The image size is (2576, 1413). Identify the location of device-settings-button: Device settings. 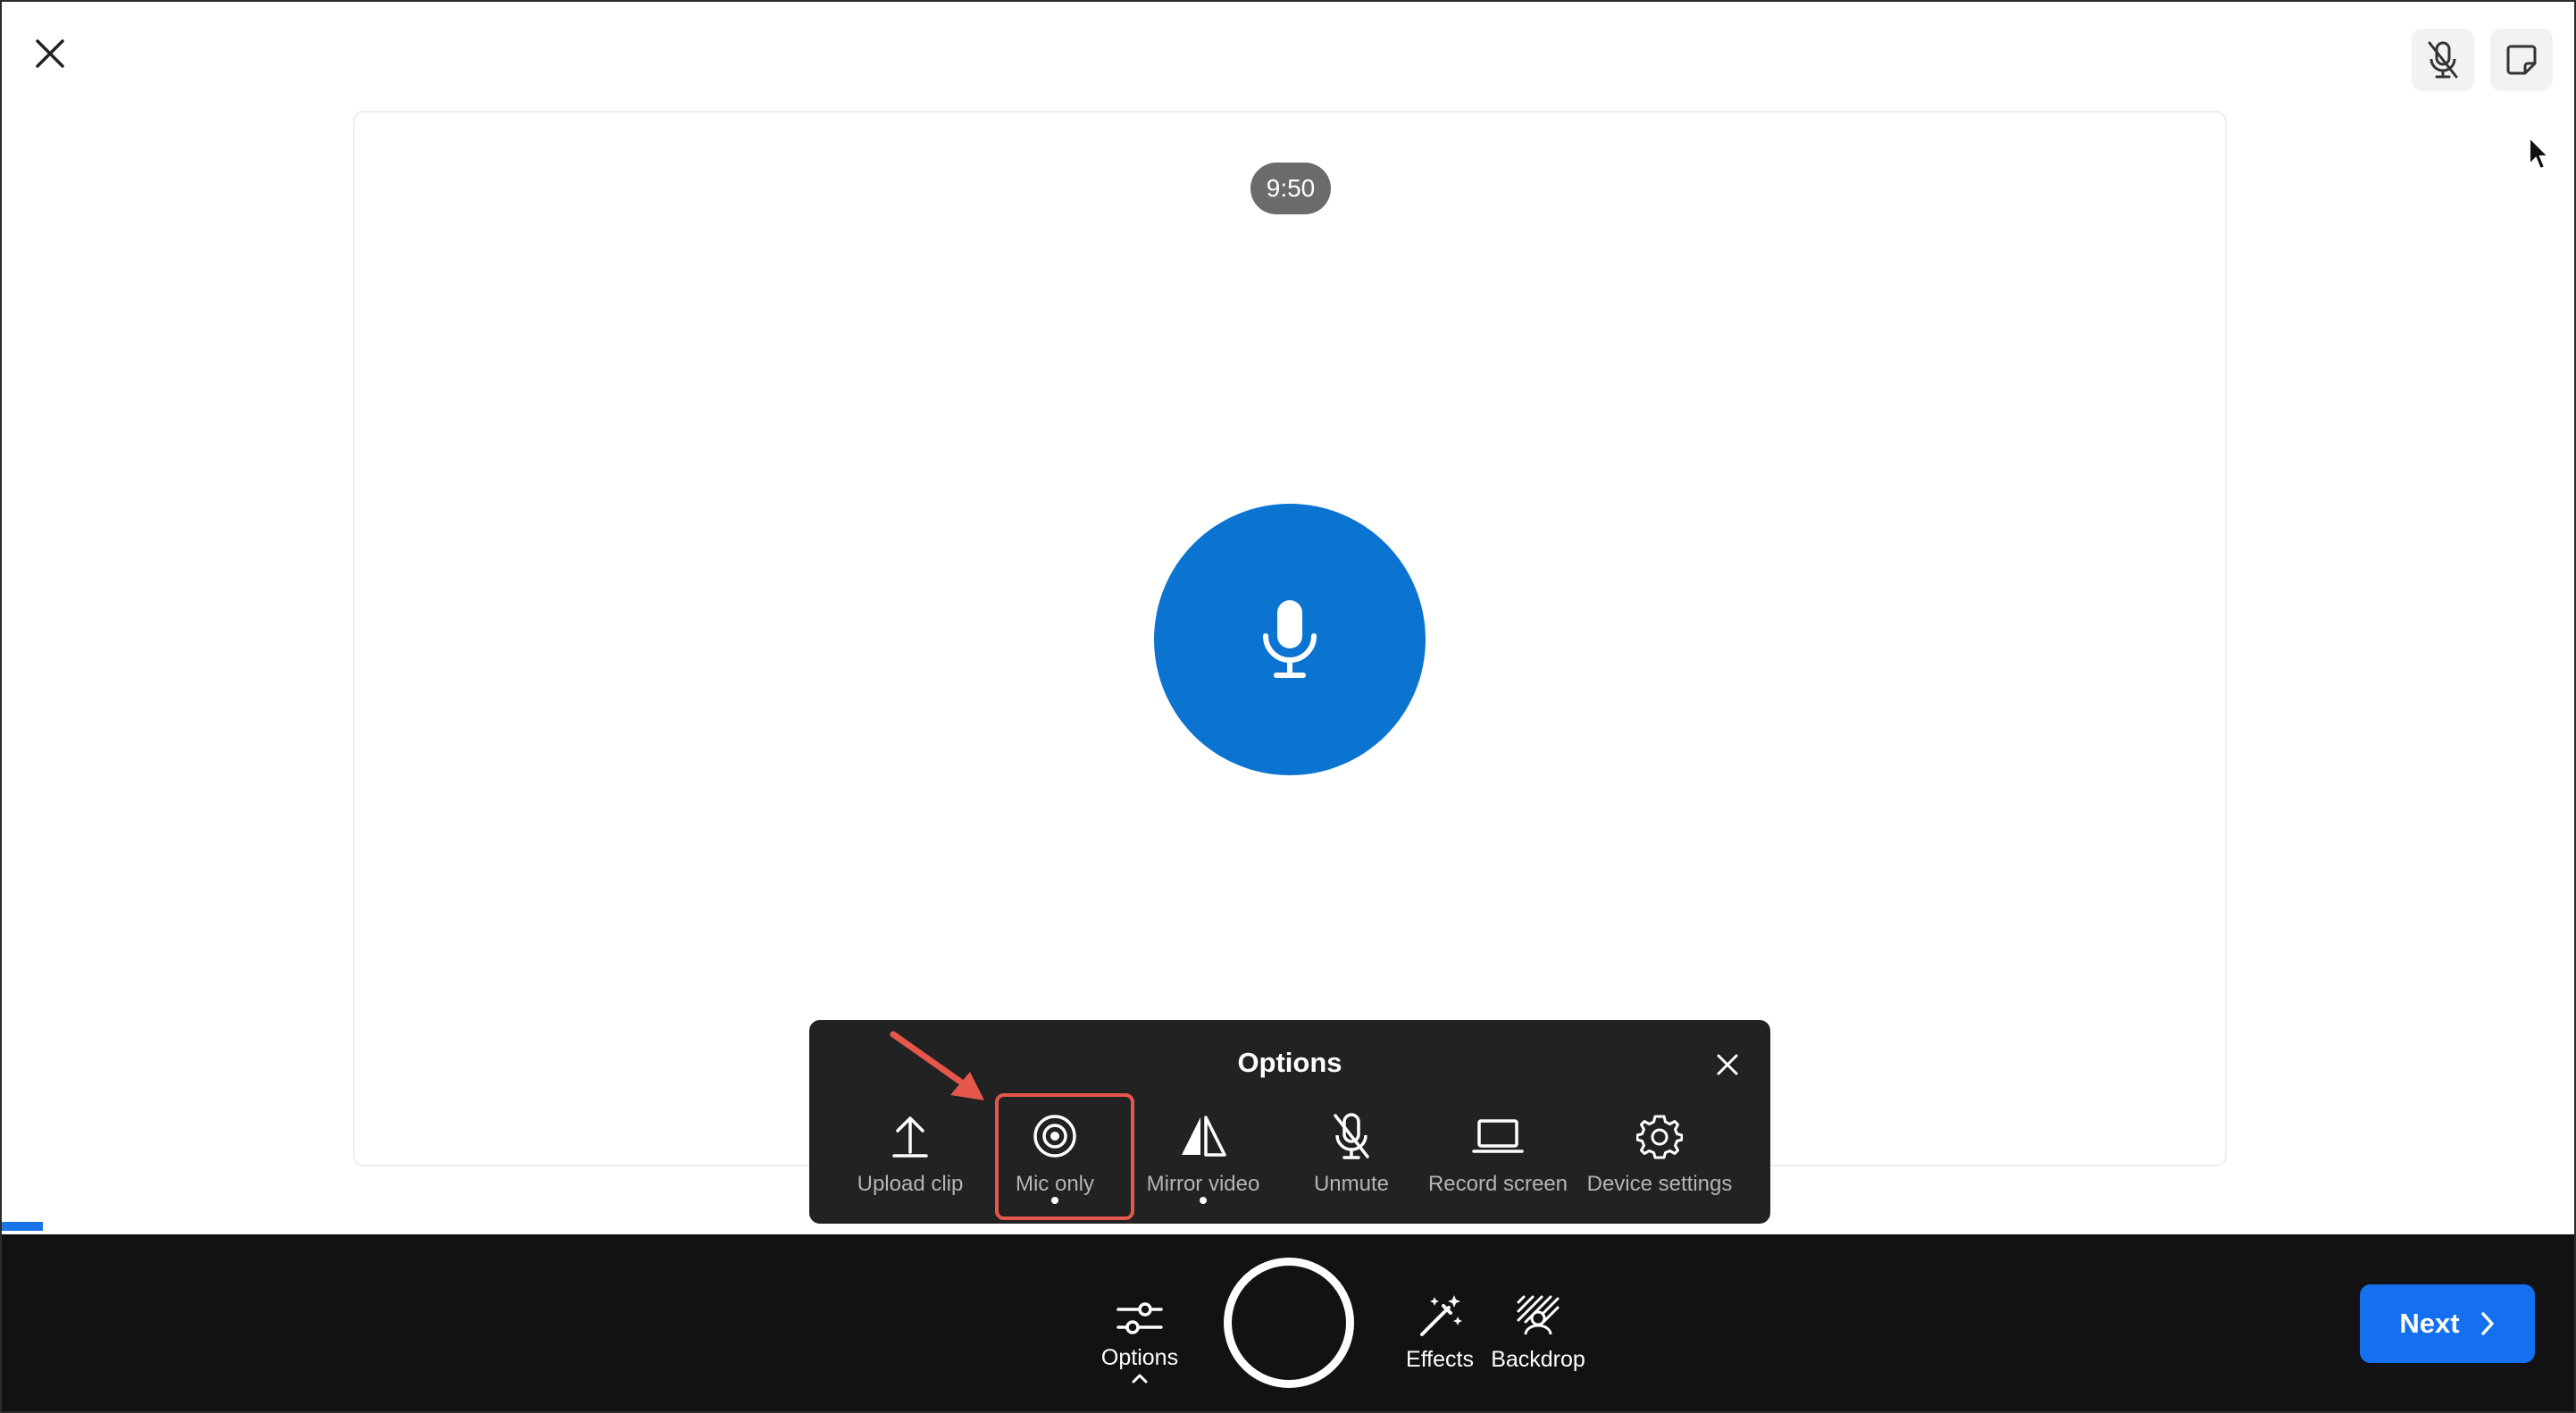
(1660, 1158).